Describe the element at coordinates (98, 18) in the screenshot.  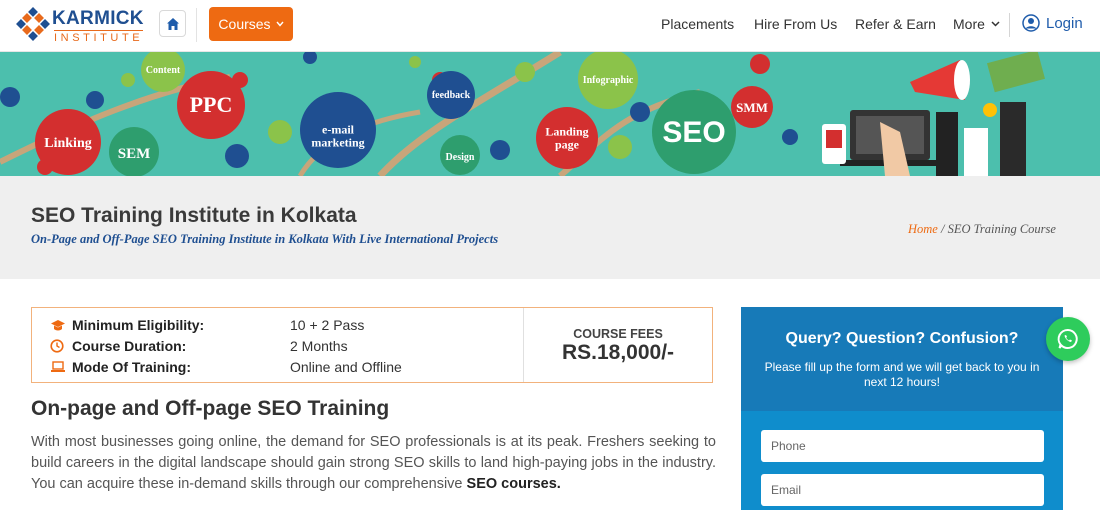
I see `logo-name: KARMICK` at that location.